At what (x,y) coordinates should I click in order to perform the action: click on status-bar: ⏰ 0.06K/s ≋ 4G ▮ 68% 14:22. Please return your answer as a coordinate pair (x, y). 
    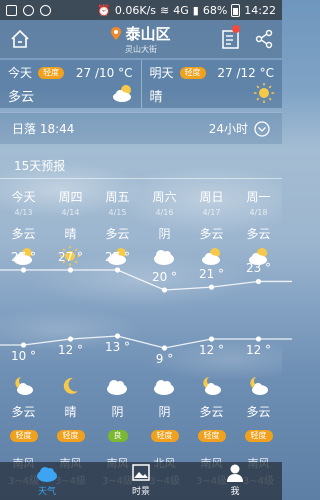
    Looking at the image, I should click on (141, 10).